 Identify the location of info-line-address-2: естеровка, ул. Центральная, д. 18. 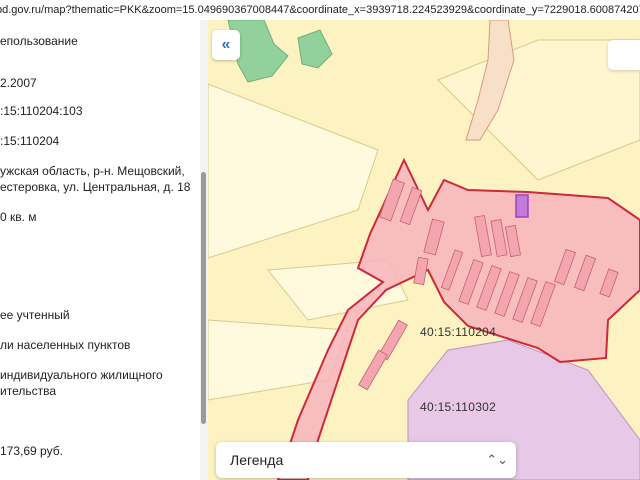
(95, 187).